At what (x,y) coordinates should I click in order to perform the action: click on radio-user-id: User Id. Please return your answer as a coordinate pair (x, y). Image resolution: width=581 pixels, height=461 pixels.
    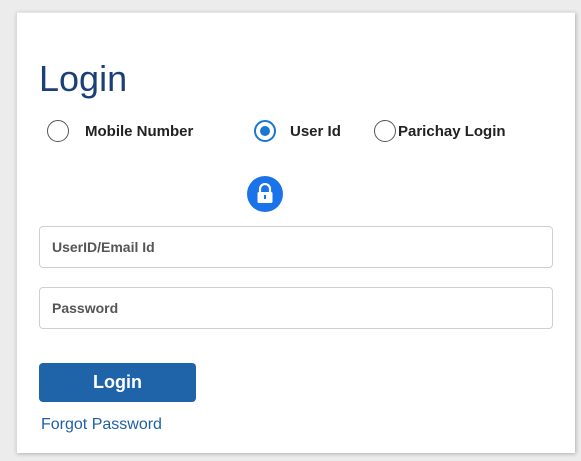
    Looking at the image, I should click on (297, 131).